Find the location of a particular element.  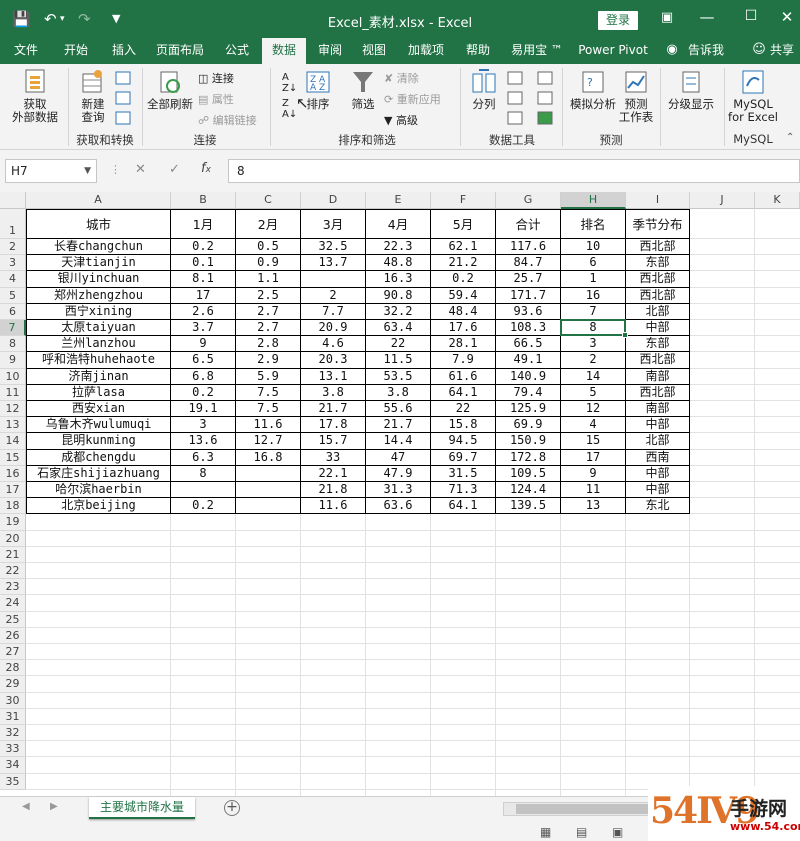

column-header-k: K is located at coordinates (777, 200).